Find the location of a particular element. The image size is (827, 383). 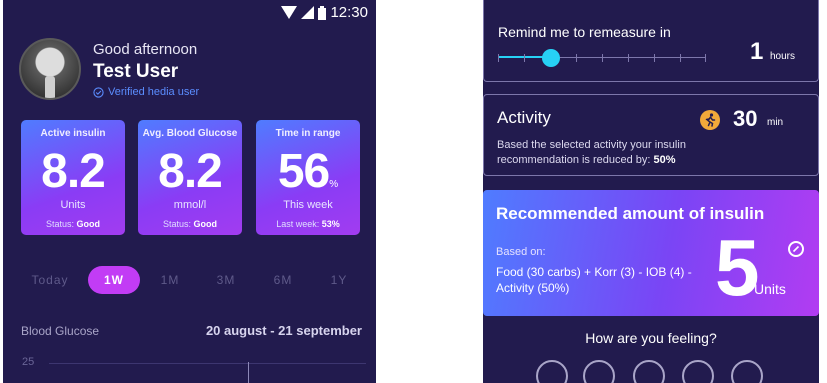

date-range: 20 august - 21 september is located at coordinates (284, 330).